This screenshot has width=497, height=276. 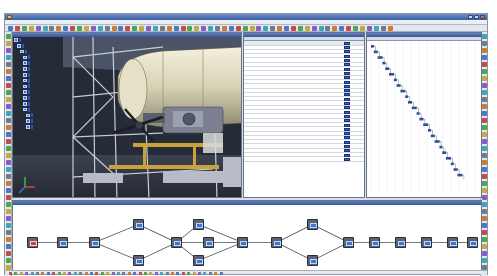 I want to click on maximize-button, so click(x=476, y=17).